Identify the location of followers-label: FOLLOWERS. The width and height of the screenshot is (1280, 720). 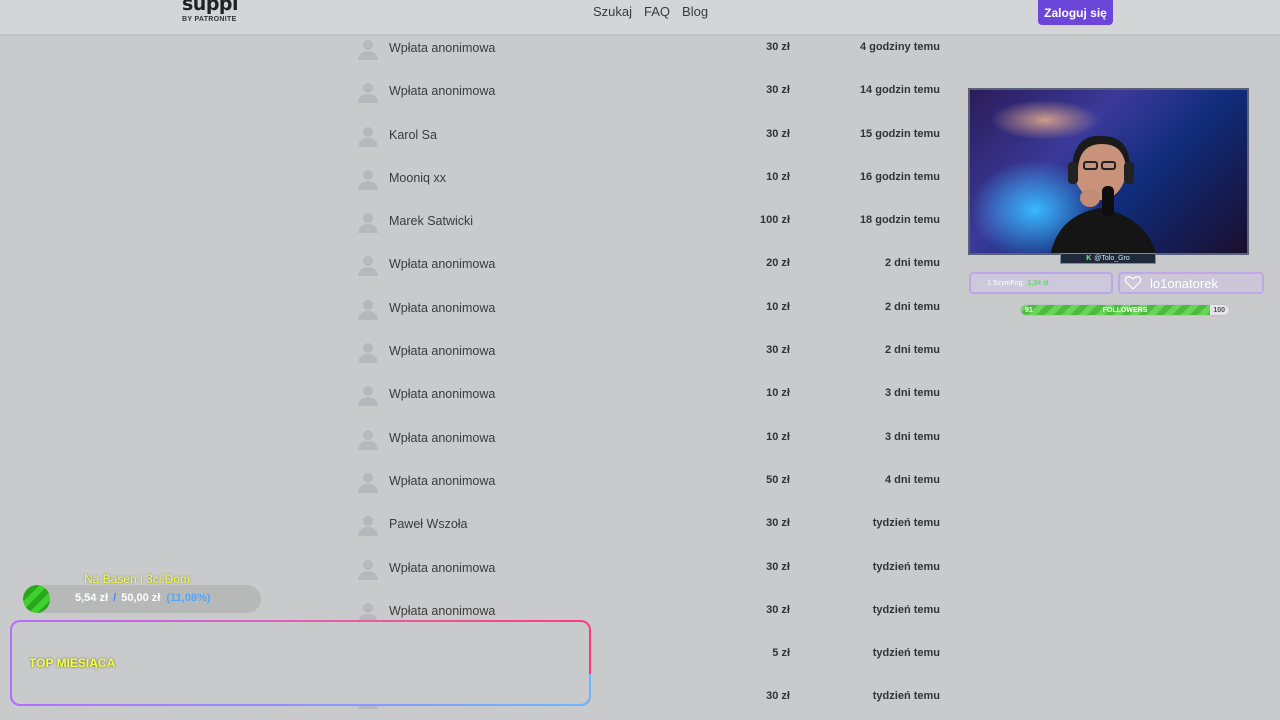
(1125, 310).